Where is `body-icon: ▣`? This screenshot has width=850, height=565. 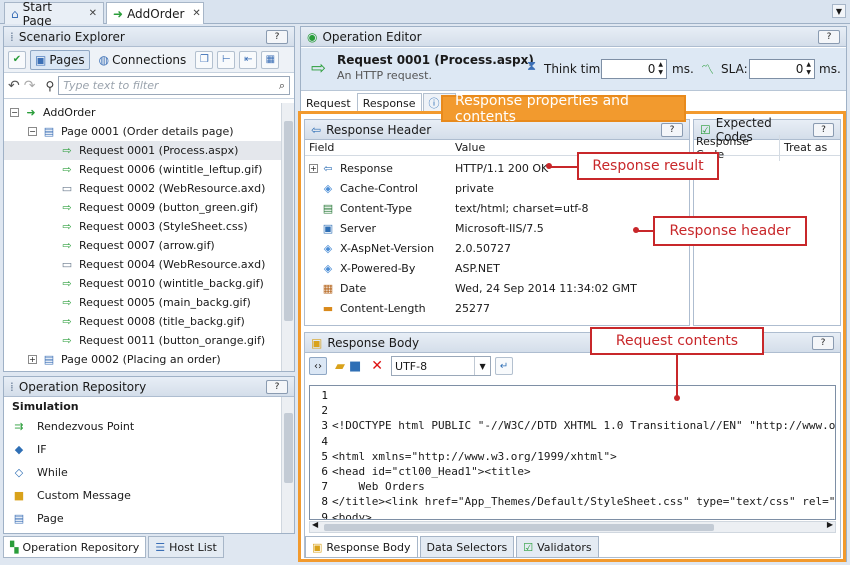
body-icon: ▣ is located at coordinates (317, 342).